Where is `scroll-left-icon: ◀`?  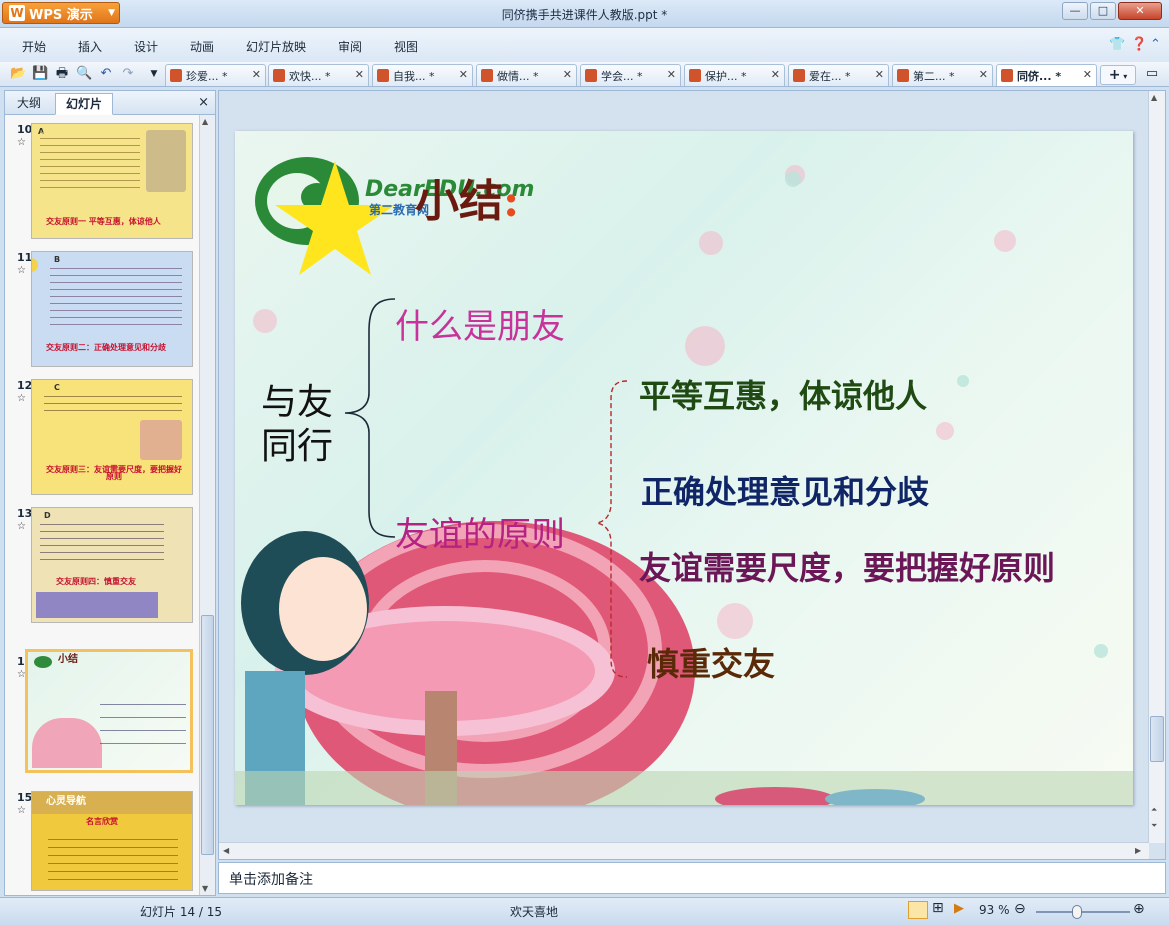
scroll-left-icon: ◀ is located at coordinates (226, 850).